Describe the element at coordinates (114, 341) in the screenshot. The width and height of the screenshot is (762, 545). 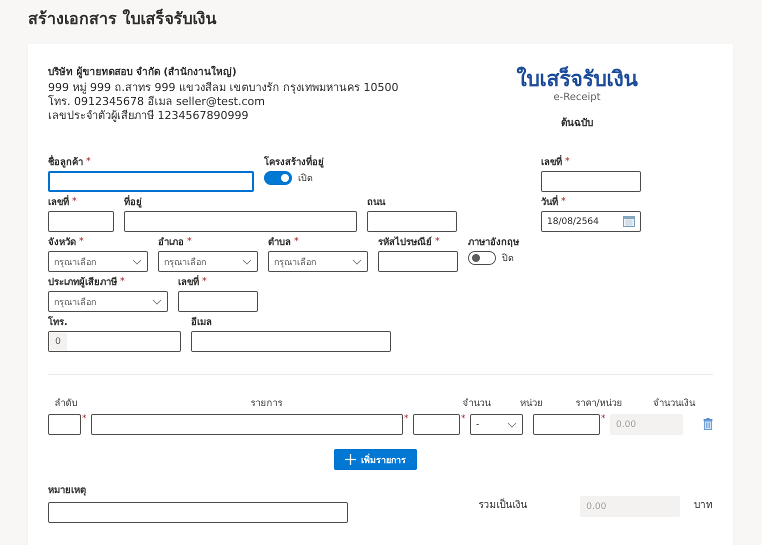
I see `phone-field: 0` at that location.